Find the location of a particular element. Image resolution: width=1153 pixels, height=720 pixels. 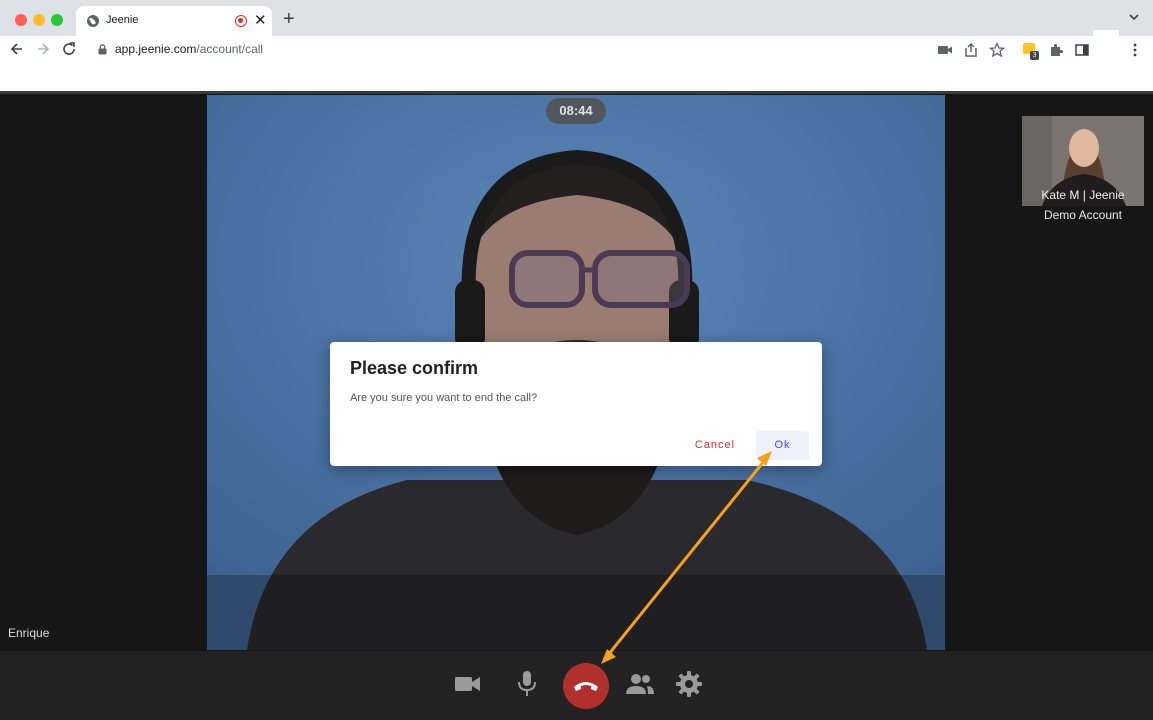

recording-indicator-icon is located at coordinates (241, 21).